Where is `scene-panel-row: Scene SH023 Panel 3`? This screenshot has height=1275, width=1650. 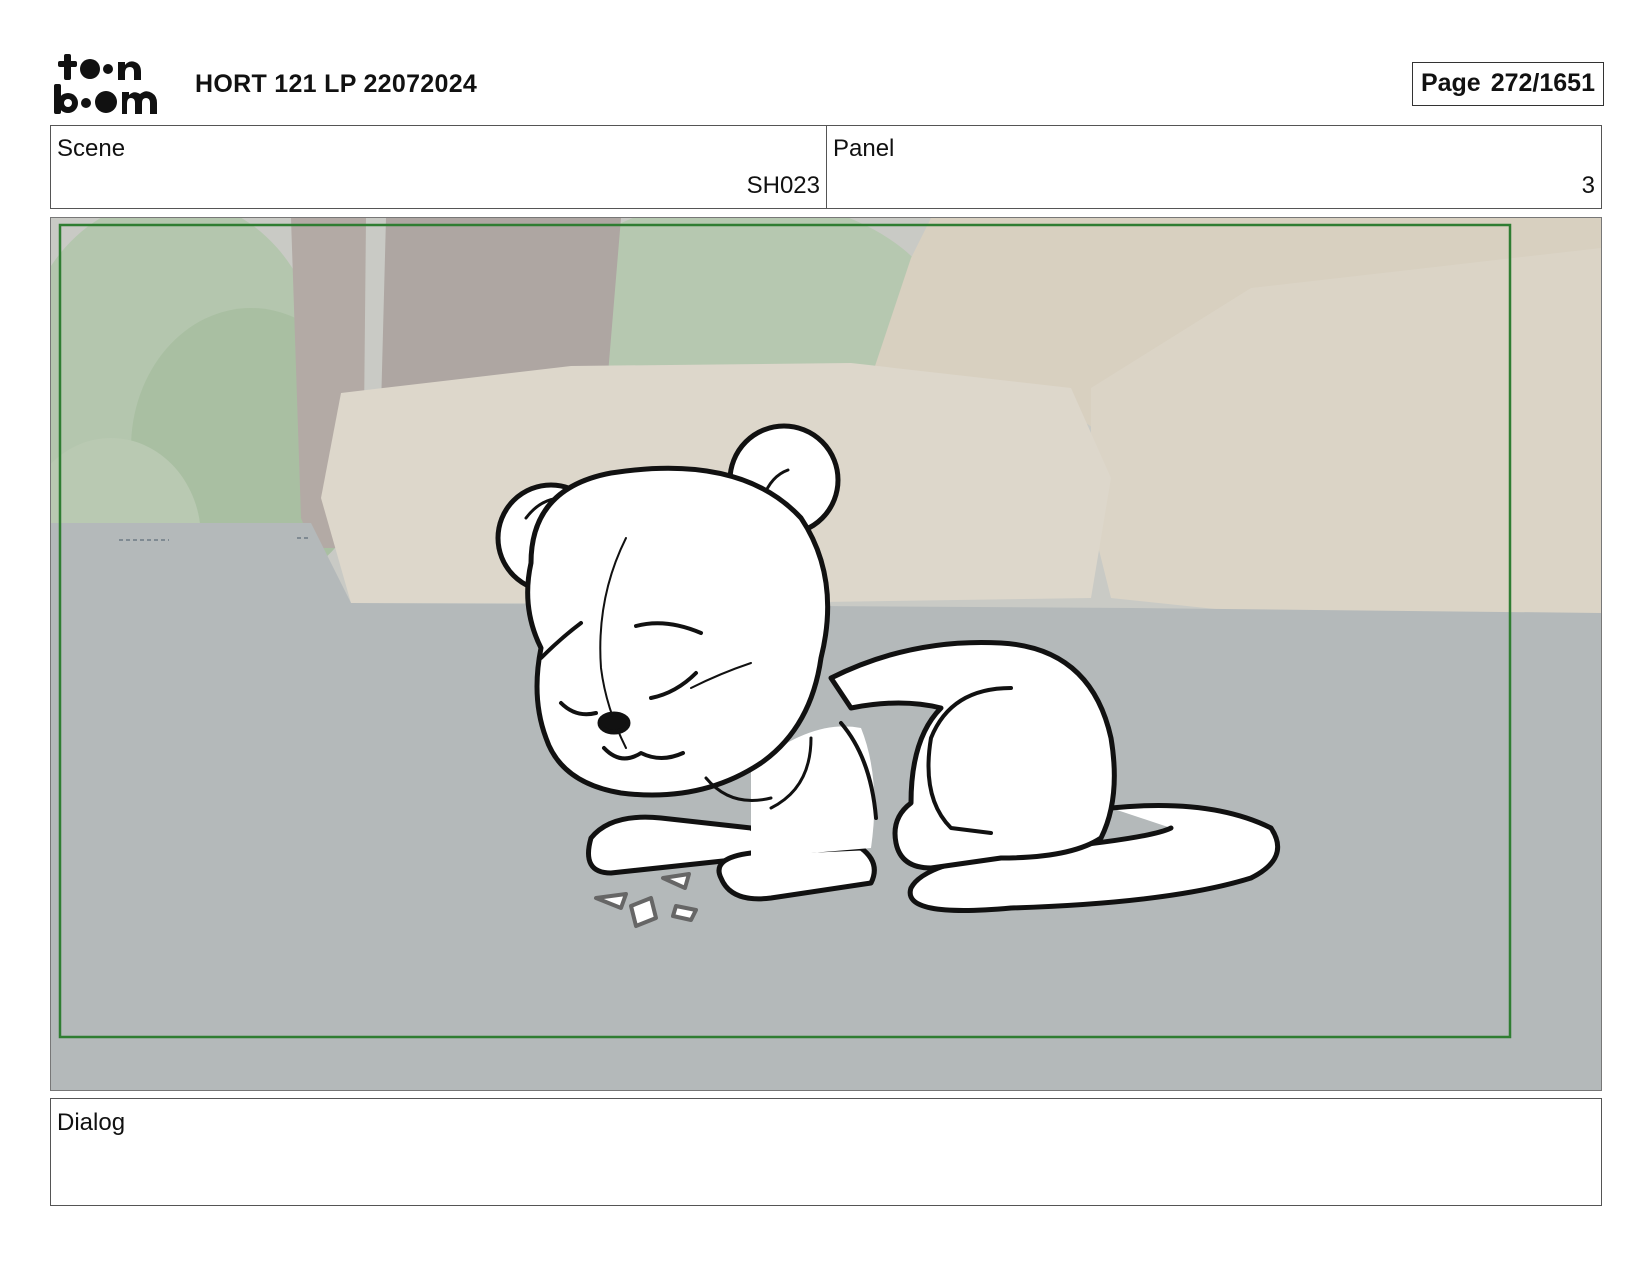
scene-panel-row: Scene SH023 Panel 3 is located at coordinates (826, 167).